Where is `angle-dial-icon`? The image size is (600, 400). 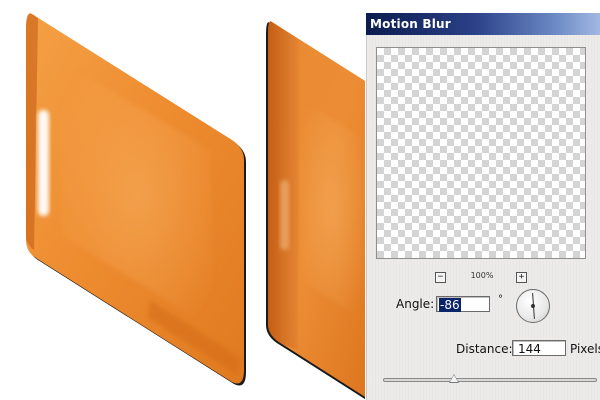
angle-dial-icon is located at coordinates (533, 306).